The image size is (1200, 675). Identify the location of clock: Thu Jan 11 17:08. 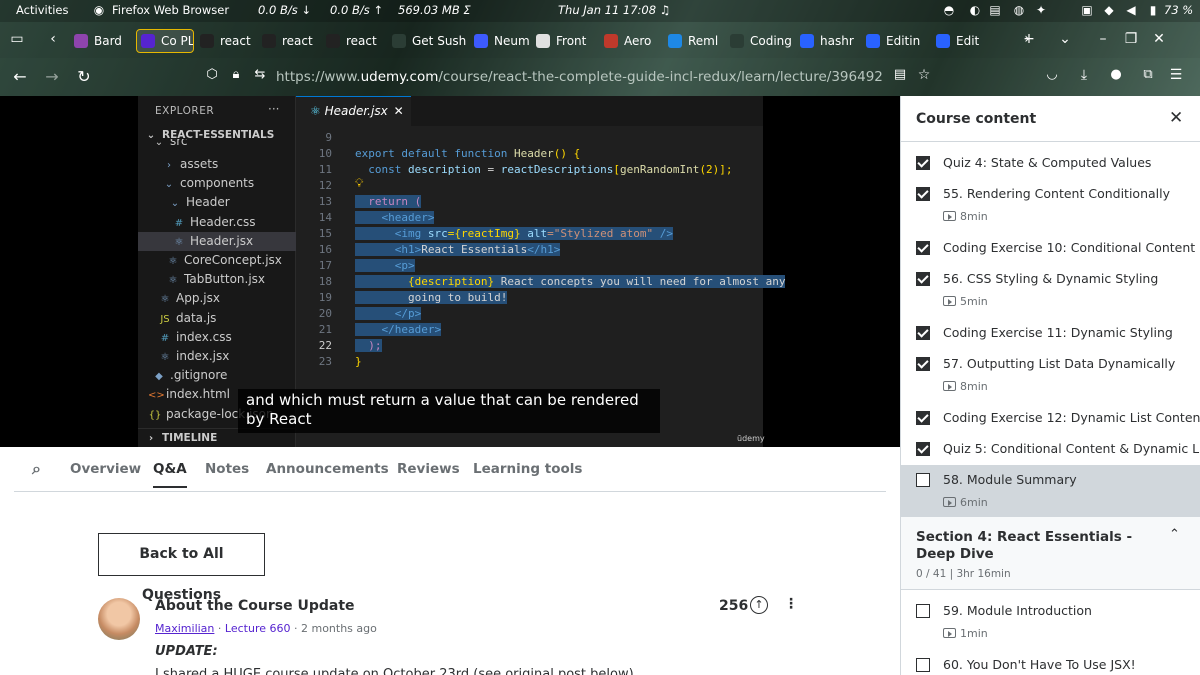
(607, 10).